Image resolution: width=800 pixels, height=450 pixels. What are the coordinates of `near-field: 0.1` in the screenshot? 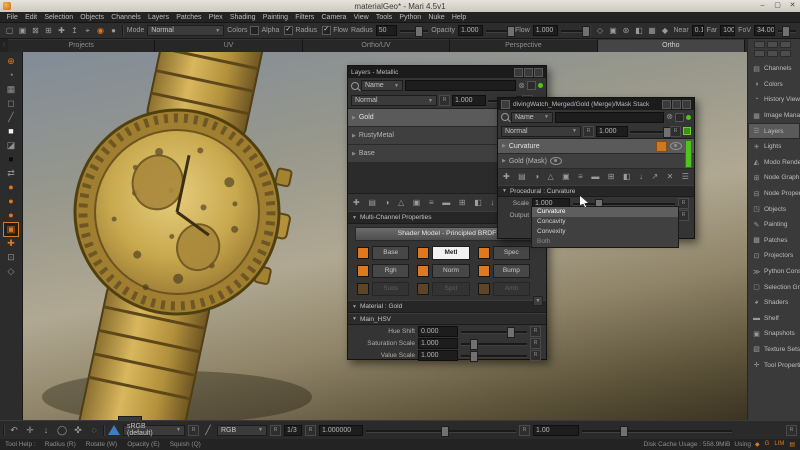 It's located at (697, 30).